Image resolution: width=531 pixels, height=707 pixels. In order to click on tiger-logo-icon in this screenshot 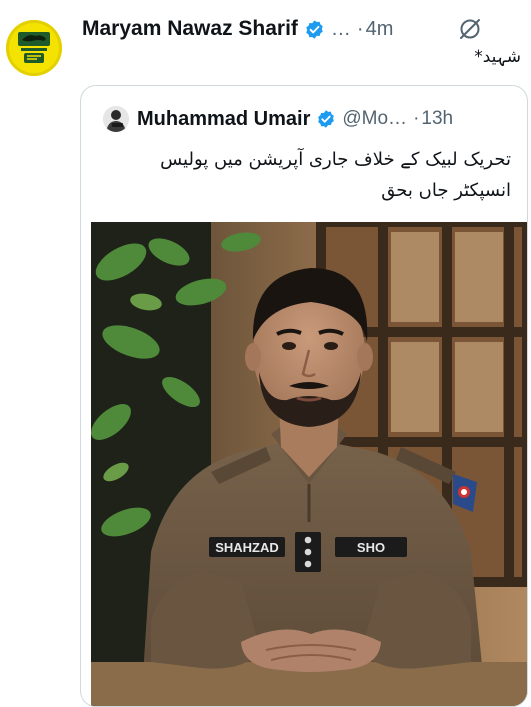, I will do `click(34, 47)`.